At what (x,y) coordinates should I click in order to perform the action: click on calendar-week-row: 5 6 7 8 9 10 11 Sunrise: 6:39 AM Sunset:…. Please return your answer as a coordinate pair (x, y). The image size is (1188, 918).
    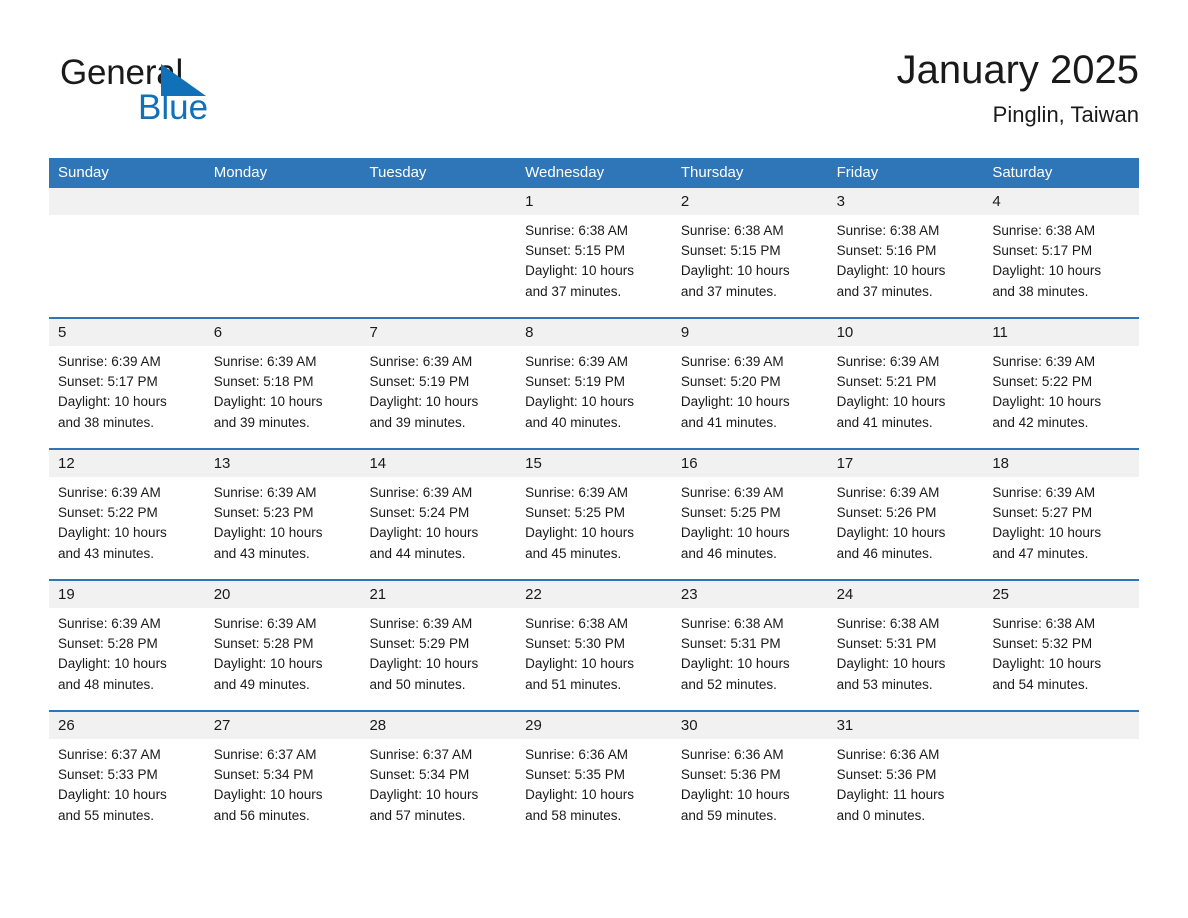
    Looking at the image, I should click on (594, 382).